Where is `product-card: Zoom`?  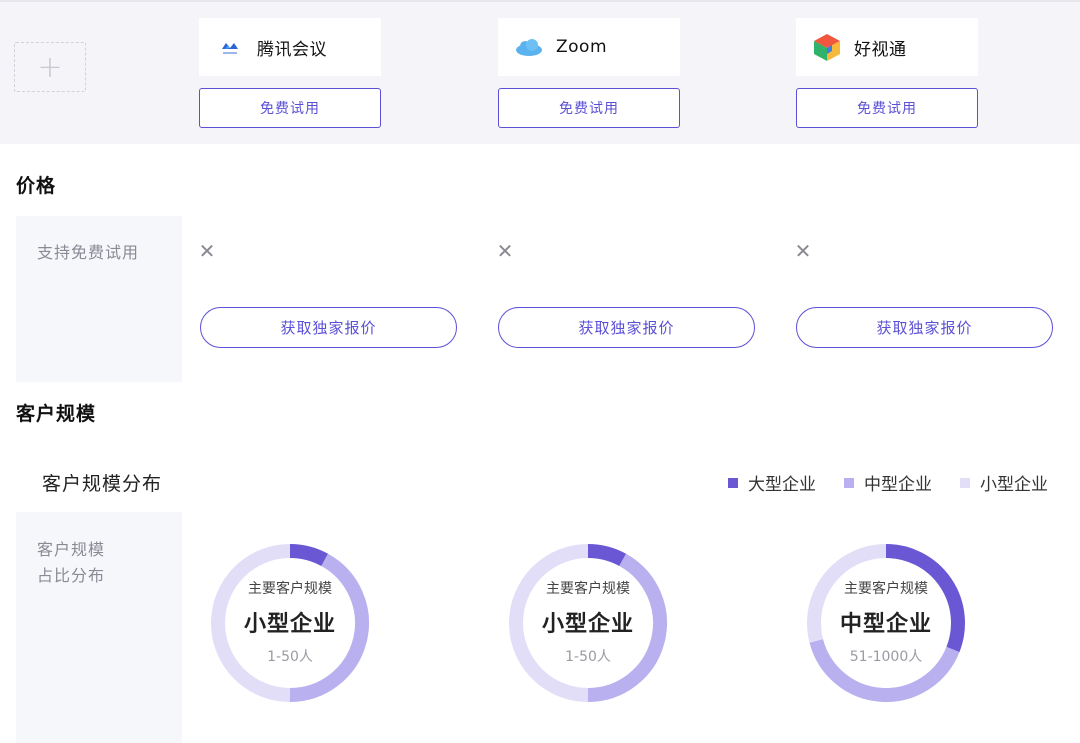 product-card: Zoom is located at coordinates (589, 47).